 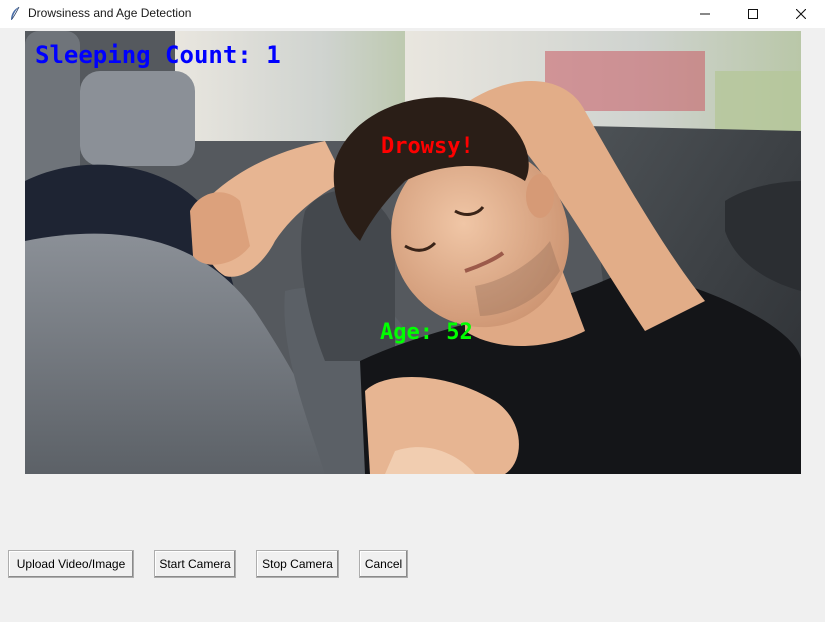 What do you see at coordinates (71, 564) in the screenshot?
I see `upload-video-image-button: Upload Video/Image` at bounding box center [71, 564].